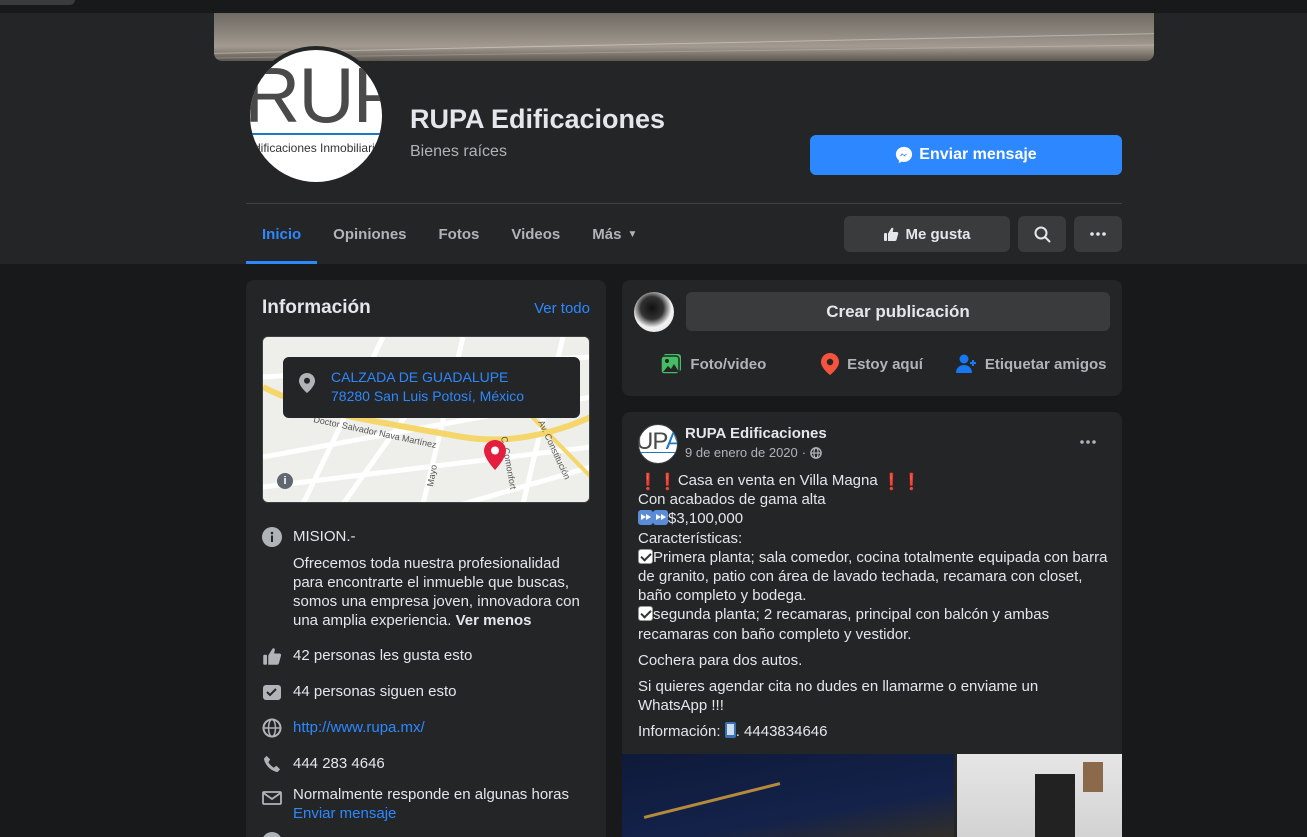 The height and width of the screenshot is (837, 1307). I want to click on profile-picture: RUPA Edificaciones Inmobiliarias, so click(316, 116).